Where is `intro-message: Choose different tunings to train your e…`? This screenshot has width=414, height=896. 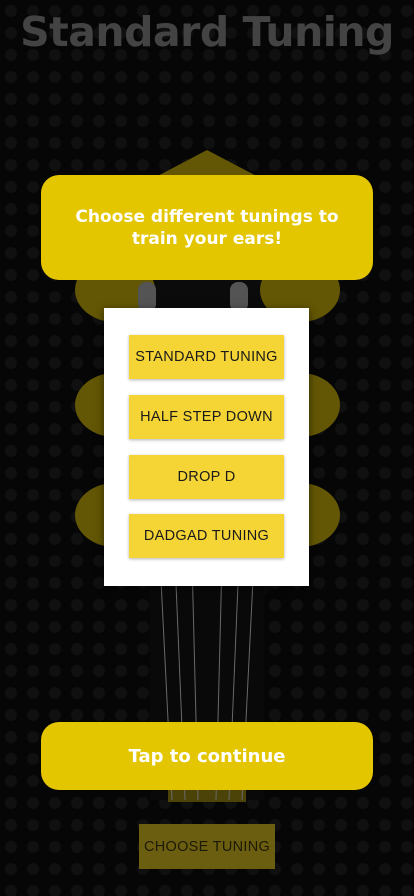
intro-message: Choose different tunings to train your e… is located at coordinates (207, 227).